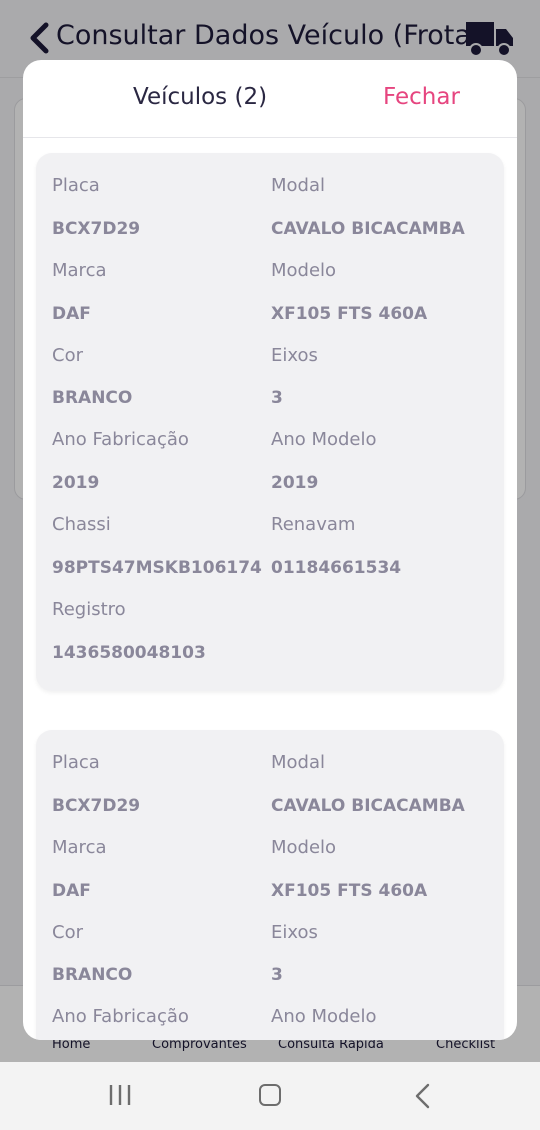 The width and height of the screenshot is (540, 1130). What do you see at coordinates (120, 1095) in the screenshot?
I see `recent-apps-icon` at bounding box center [120, 1095].